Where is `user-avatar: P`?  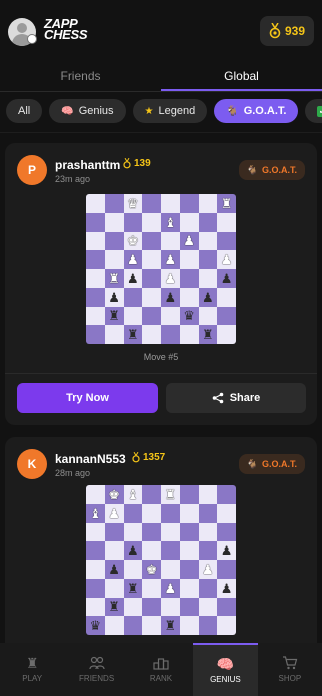 user-avatar: P is located at coordinates (32, 170).